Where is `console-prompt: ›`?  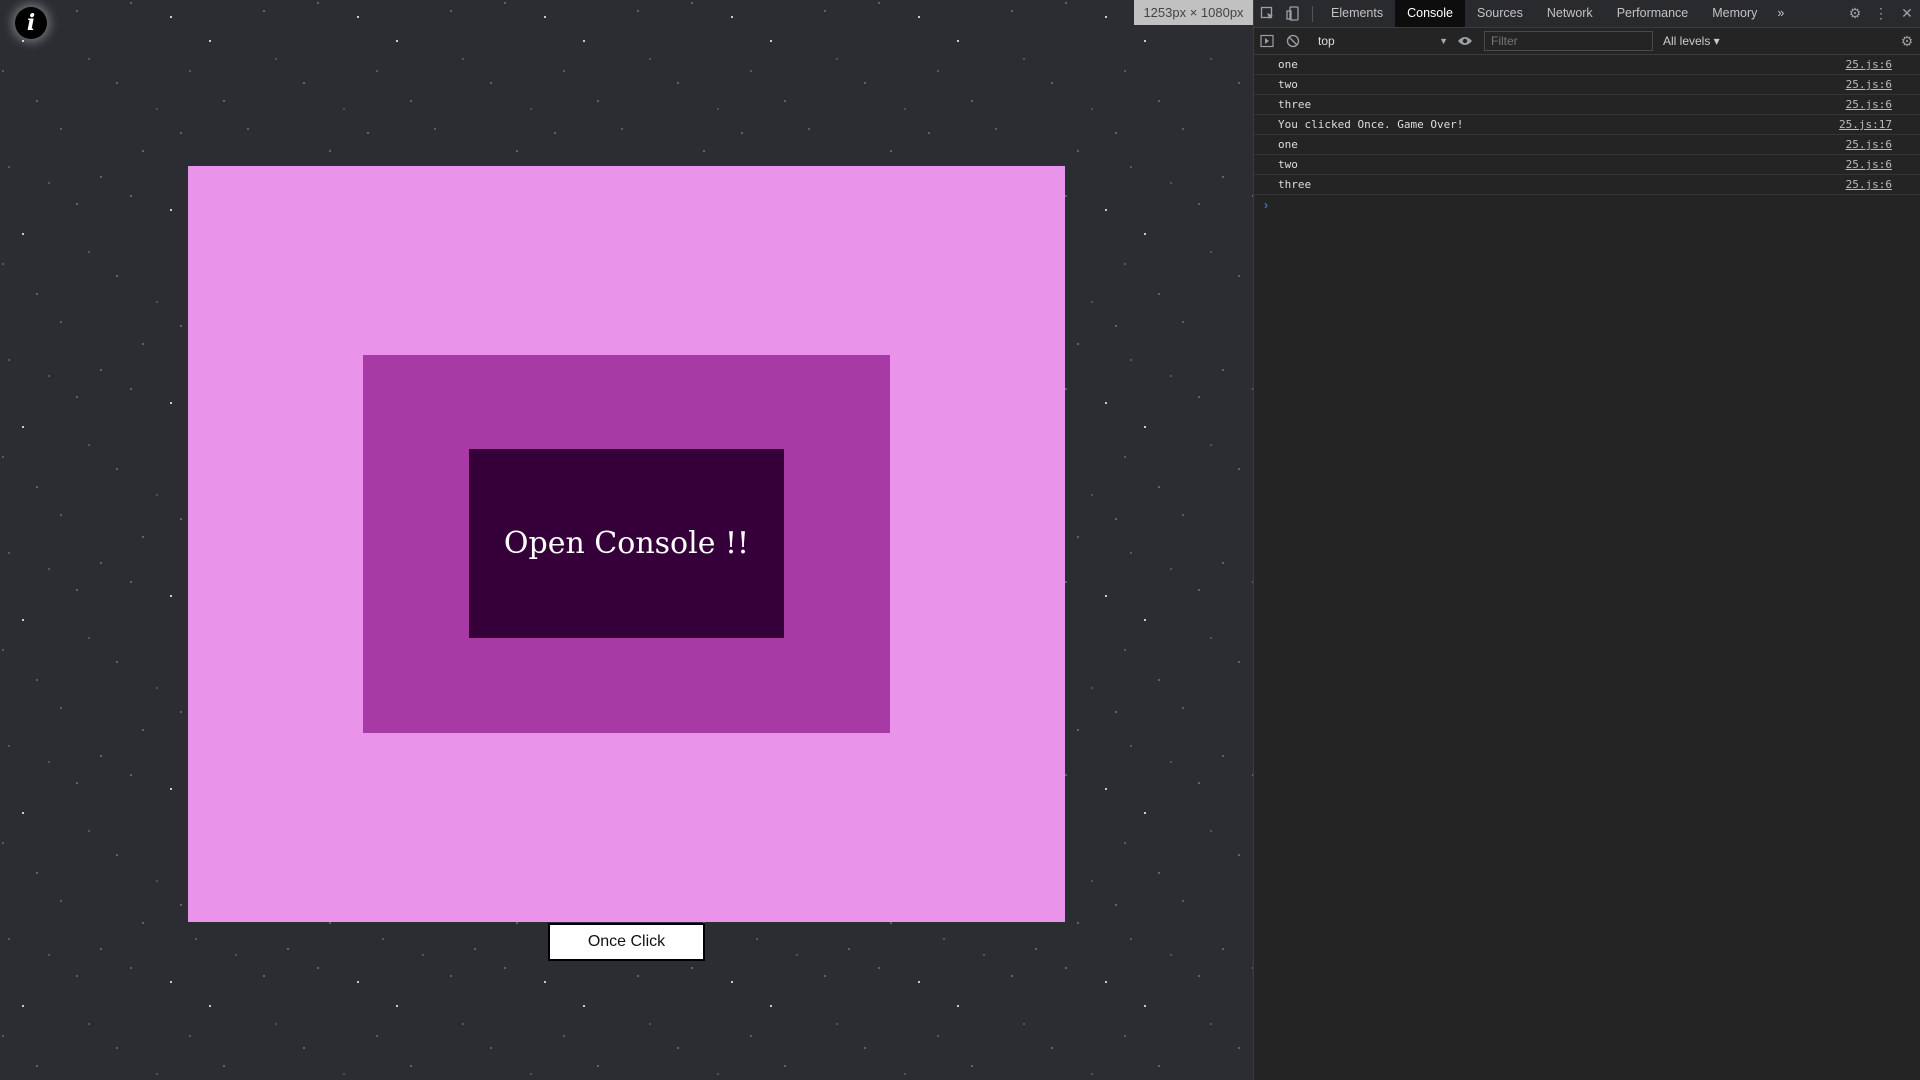 console-prompt: › is located at coordinates (1587, 205).